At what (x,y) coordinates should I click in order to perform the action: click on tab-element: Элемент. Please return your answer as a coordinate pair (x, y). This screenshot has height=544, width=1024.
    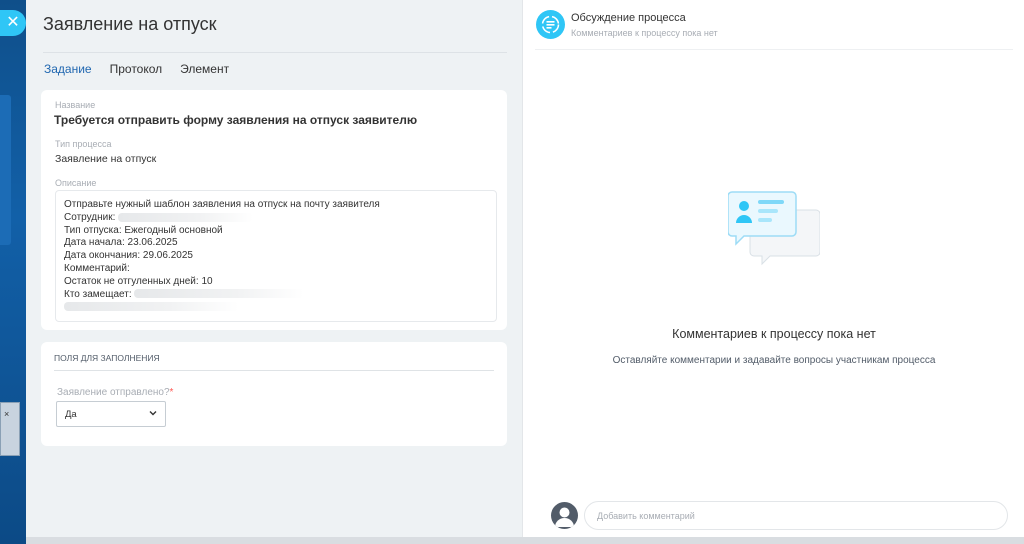
    Looking at the image, I should click on (204, 69).